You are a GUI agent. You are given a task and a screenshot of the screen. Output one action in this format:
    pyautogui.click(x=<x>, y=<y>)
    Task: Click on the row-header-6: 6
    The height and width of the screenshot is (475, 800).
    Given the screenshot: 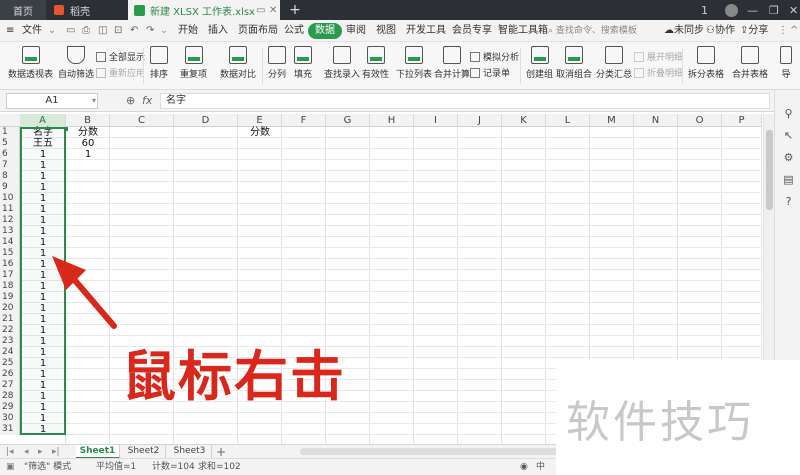 What is the action you would take?
    pyautogui.click(x=10, y=154)
    